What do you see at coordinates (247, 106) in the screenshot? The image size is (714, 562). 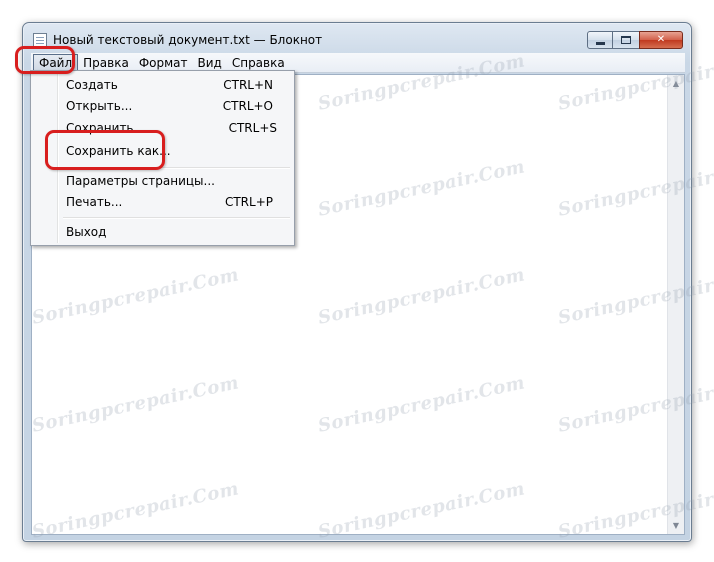 I see `menu-item-shortcut: CTRL+O` at bounding box center [247, 106].